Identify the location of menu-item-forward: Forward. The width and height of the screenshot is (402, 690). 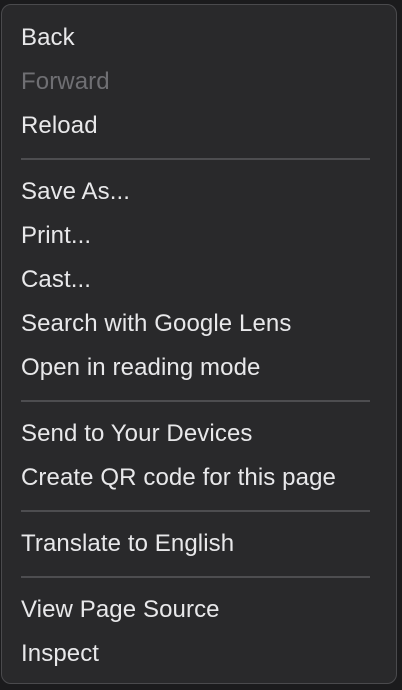
(65, 81).